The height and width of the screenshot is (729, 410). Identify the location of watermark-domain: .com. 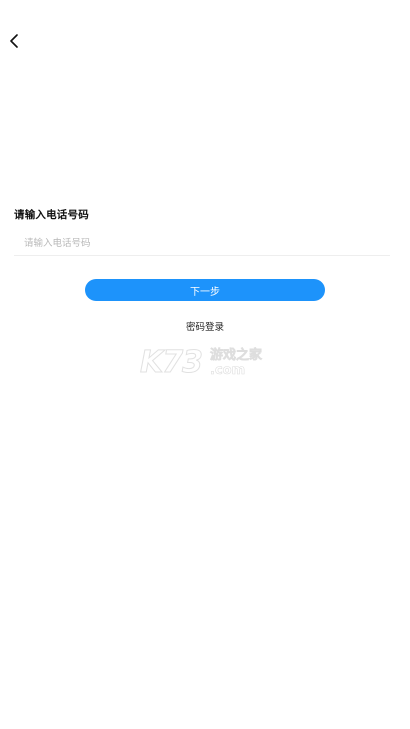
(228, 371).